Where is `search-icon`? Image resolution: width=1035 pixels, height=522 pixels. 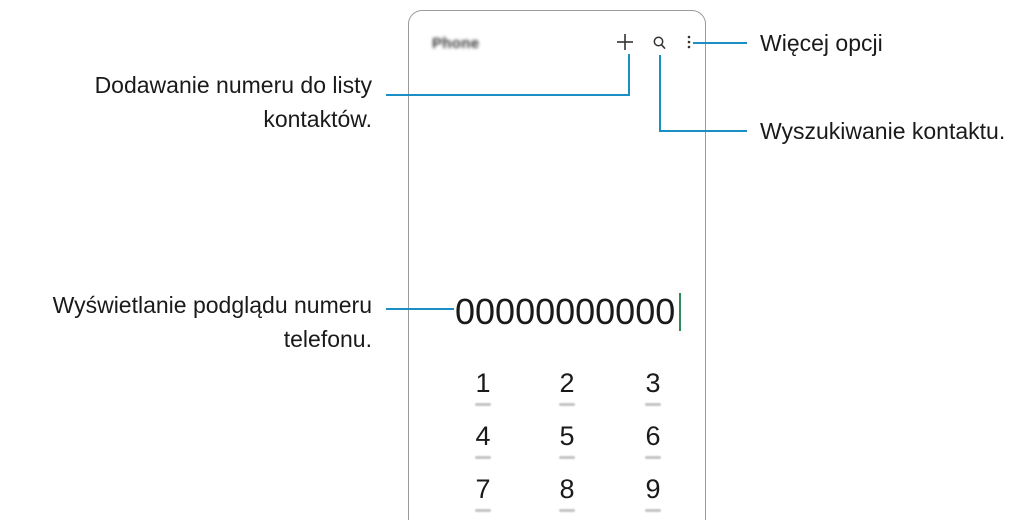 search-icon is located at coordinates (659, 43).